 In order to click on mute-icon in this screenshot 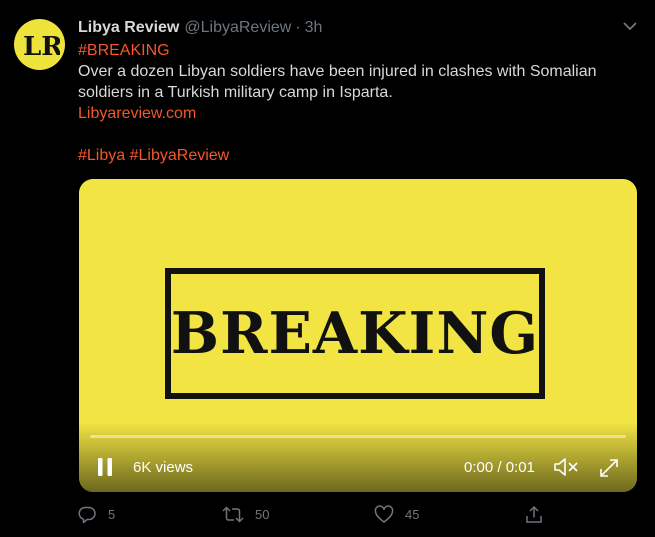, I will do `click(566, 467)`.